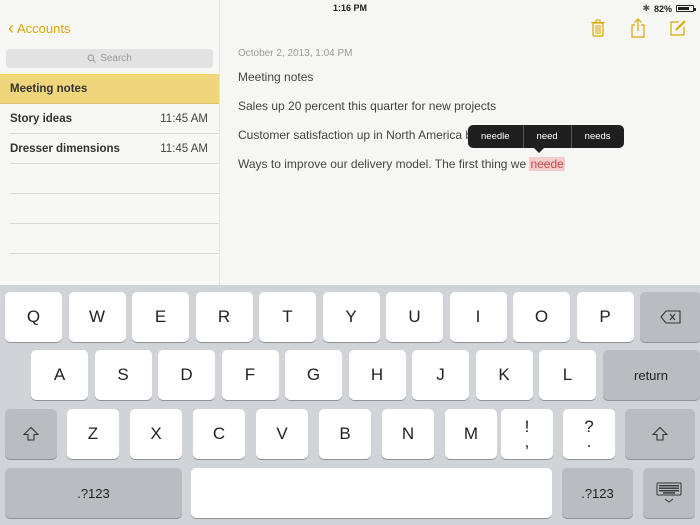  What do you see at coordinates (414, 317) in the screenshot?
I see `key-u: U` at bounding box center [414, 317].